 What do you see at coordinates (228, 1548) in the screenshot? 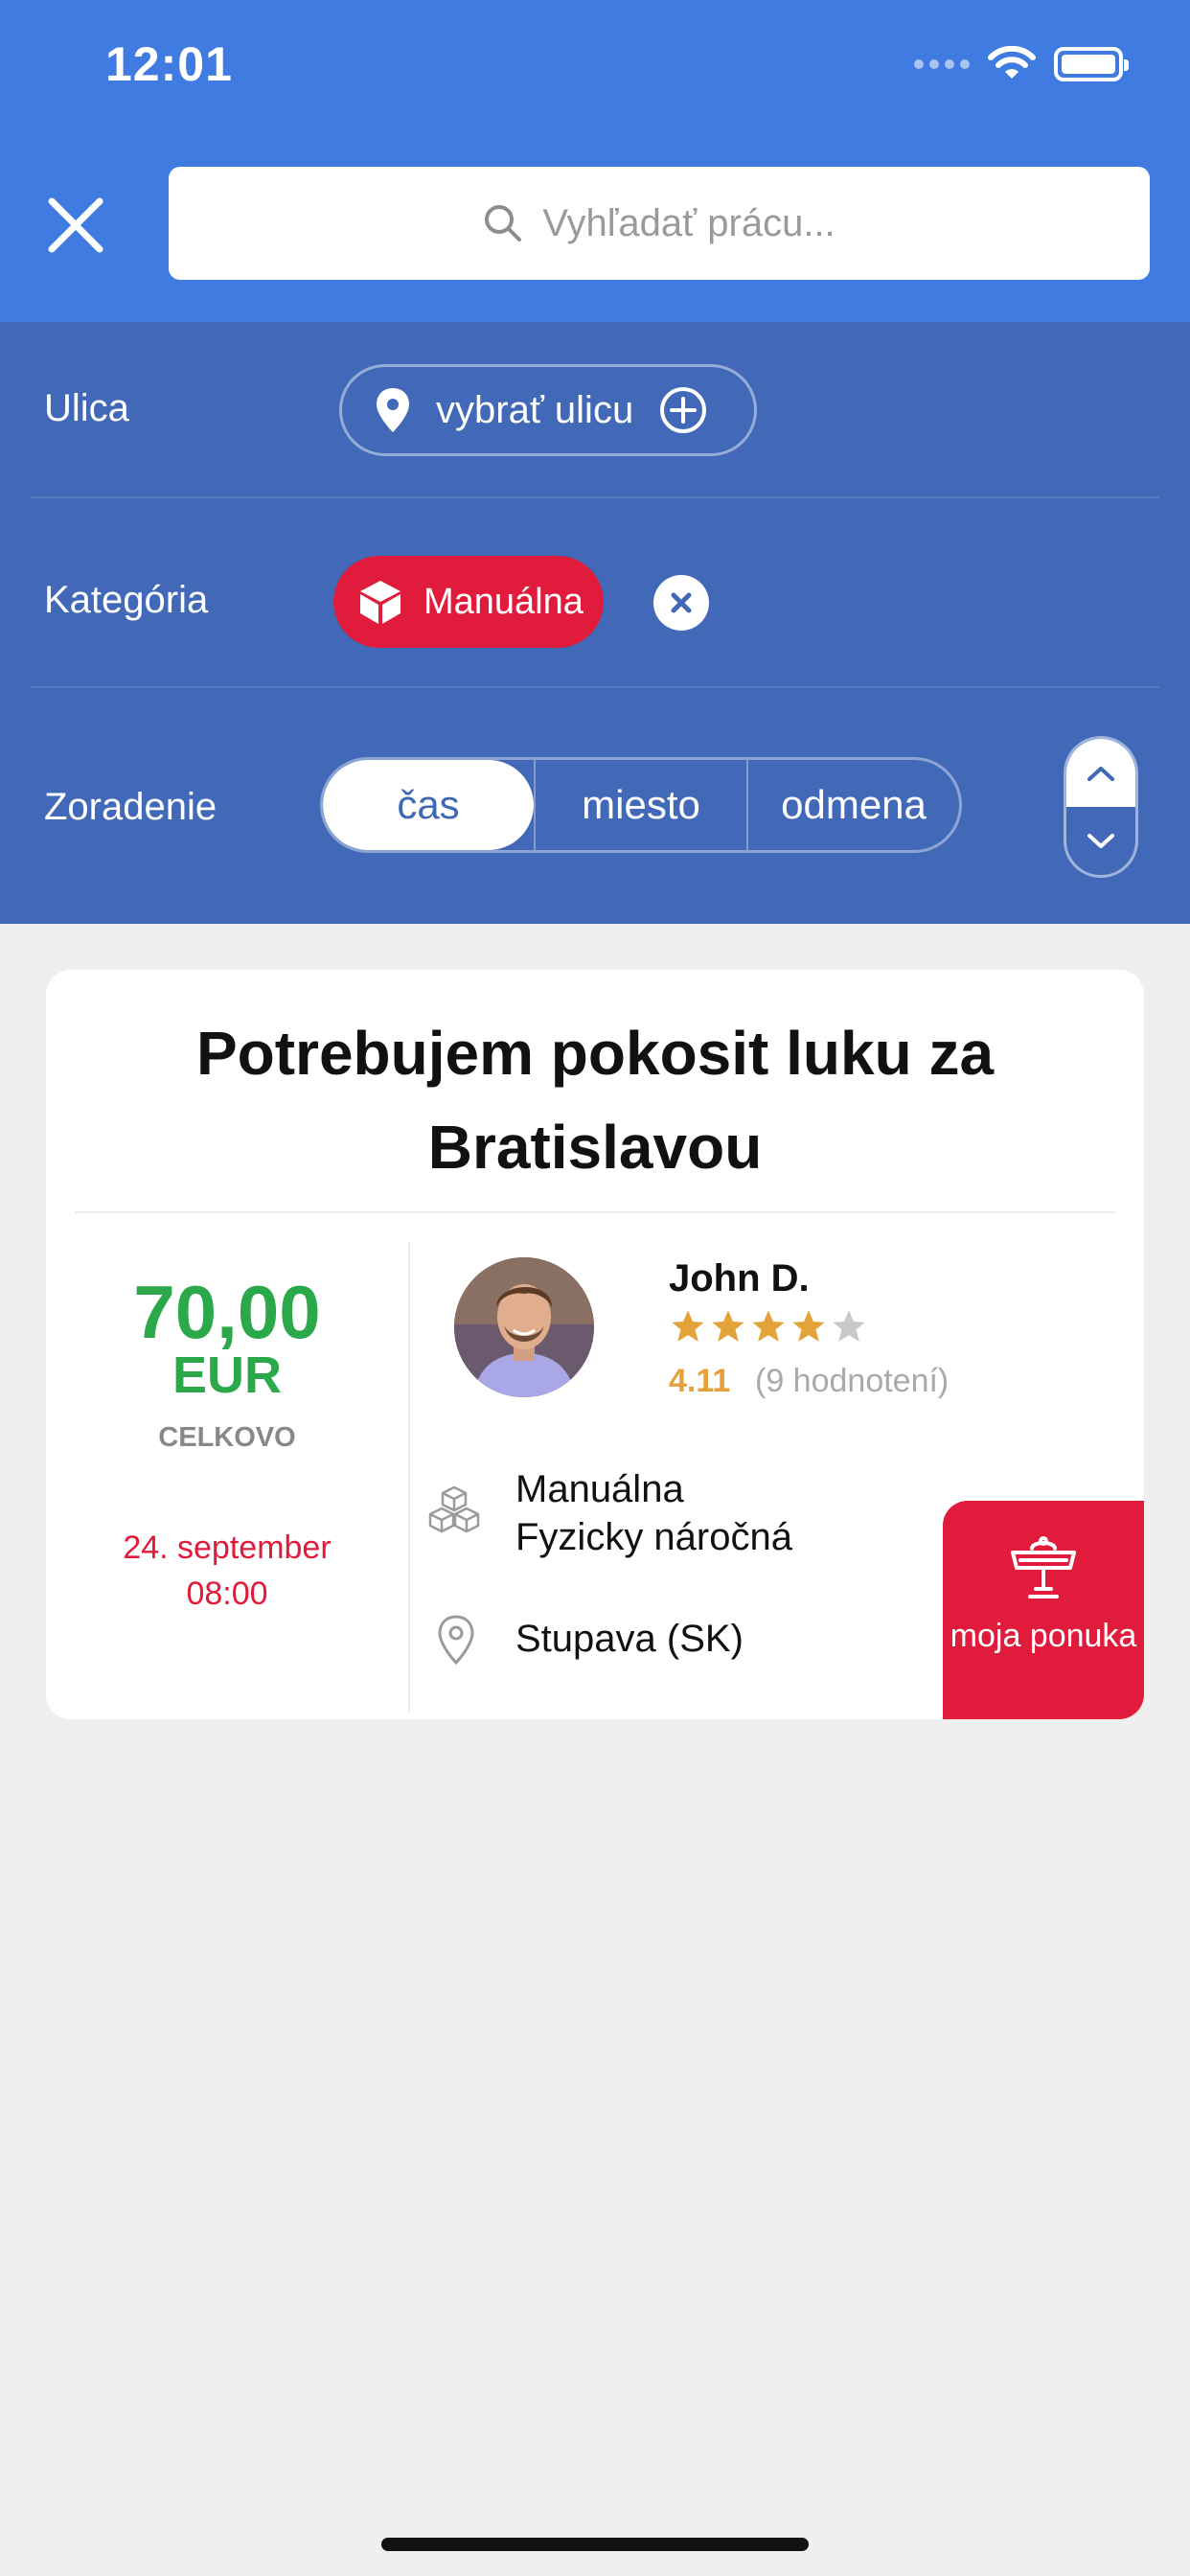
I see `job-date: 24. september` at bounding box center [228, 1548].